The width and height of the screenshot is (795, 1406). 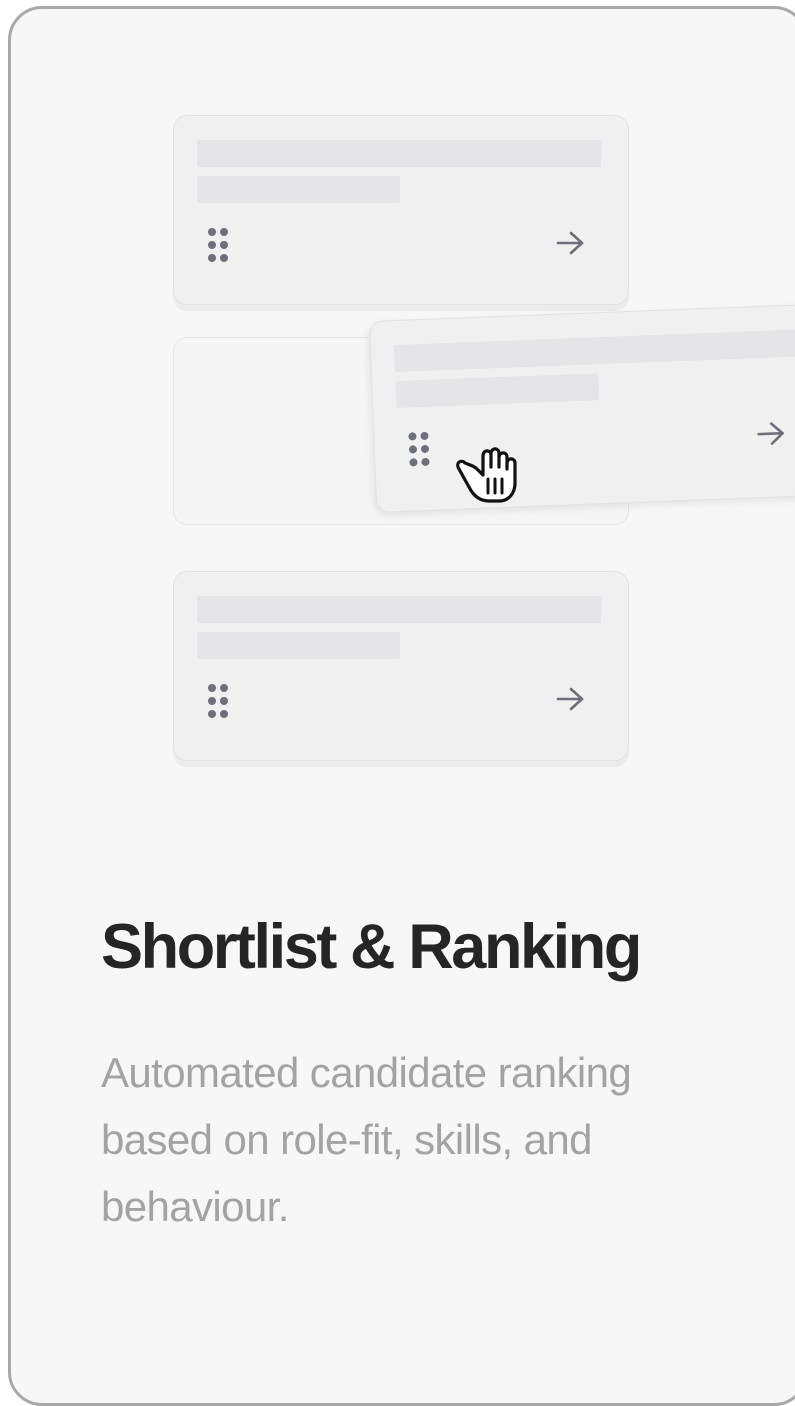 I want to click on grab-hand-icon, so click(x=486, y=475).